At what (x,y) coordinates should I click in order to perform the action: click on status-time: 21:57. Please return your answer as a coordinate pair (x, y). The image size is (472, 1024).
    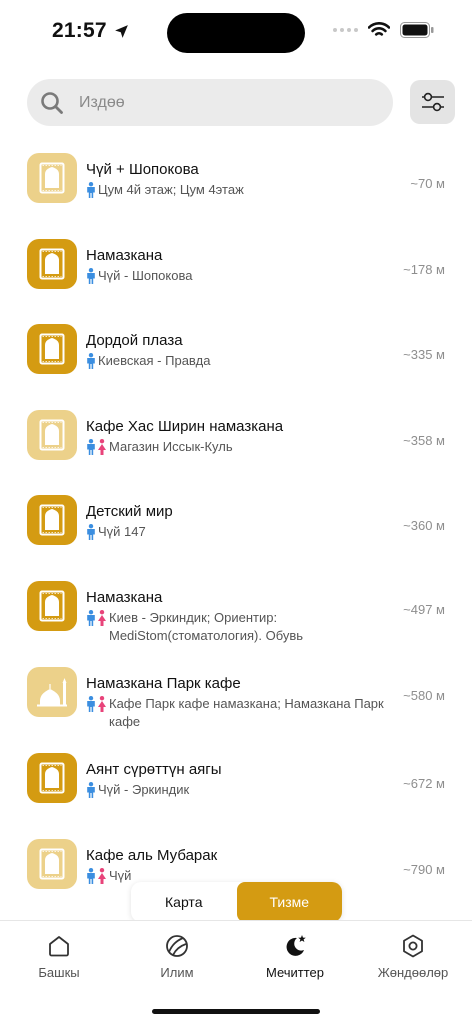
    Looking at the image, I should click on (91, 31).